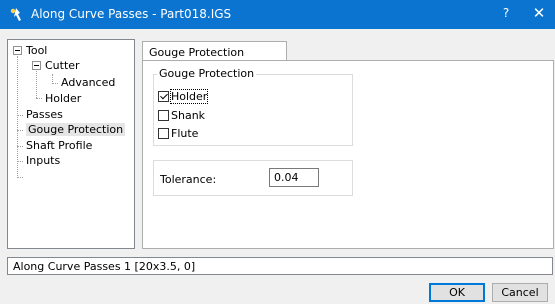 Image resolution: width=555 pixels, height=304 pixels. What do you see at coordinates (189, 96) in the screenshot?
I see `checkbox-label: Holder` at bounding box center [189, 96].